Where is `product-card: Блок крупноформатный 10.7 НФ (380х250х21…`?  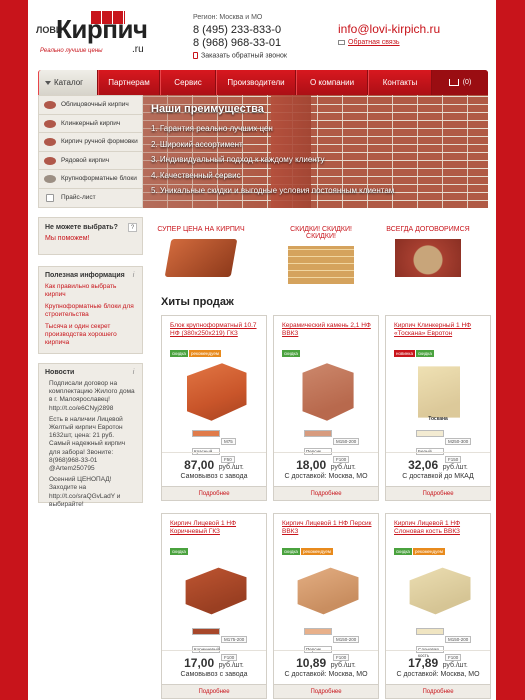 product-card: Блок крупноформатный 10.7 НФ (380х250х21… is located at coordinates (214, 408).